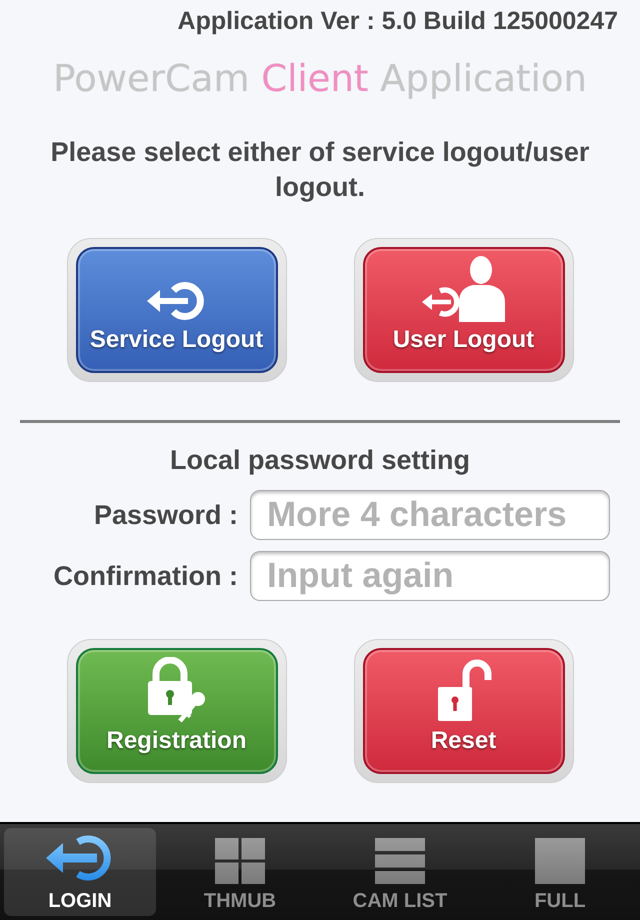 This screenshot has width=640, height=920. What do you see at coordinates (320, 460) in the screenshot?
I see `section-heading: Local password setting` at bounding box center [320, 460].